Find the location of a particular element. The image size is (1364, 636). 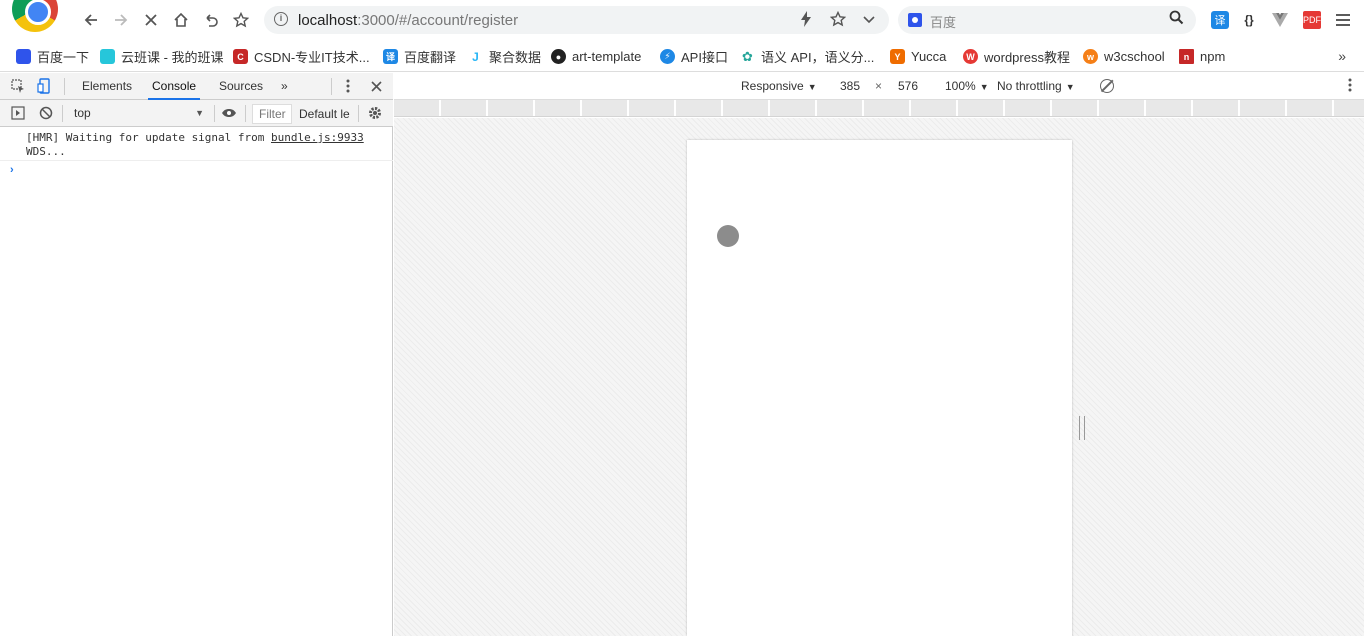

bookmarks-overflow-button: » is located at coordinates (1342, 56).